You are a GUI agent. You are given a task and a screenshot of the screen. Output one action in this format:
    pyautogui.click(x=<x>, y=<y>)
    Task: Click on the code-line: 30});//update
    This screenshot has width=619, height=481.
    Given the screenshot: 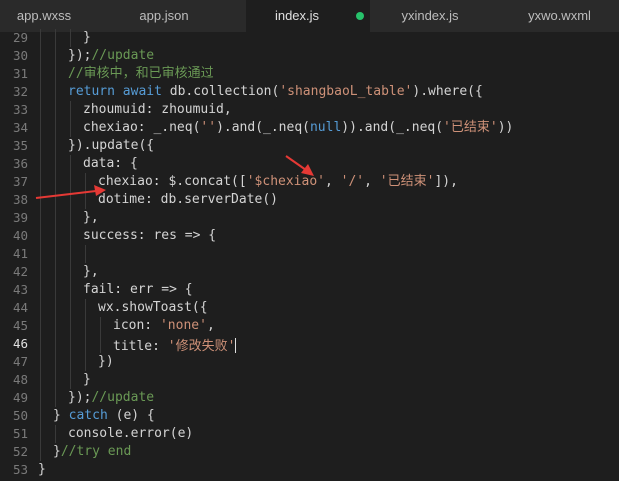 What is the action you would take?
    pyautogui.click(x=309, y=56)
    